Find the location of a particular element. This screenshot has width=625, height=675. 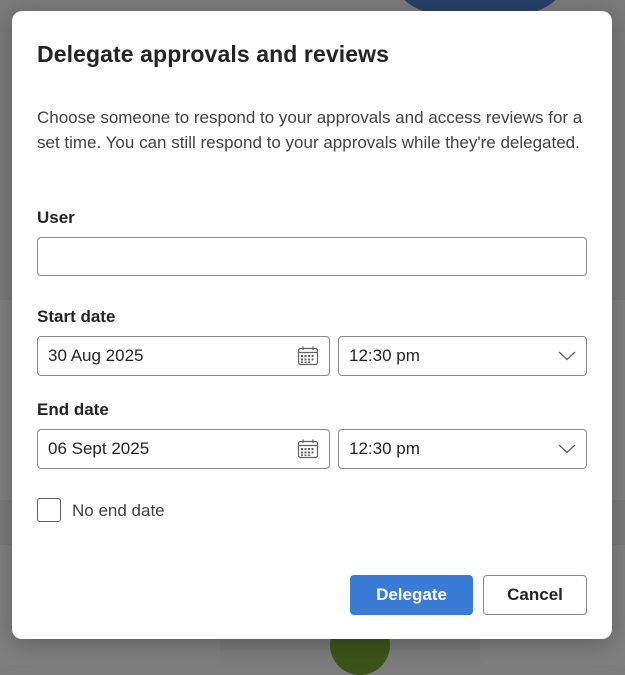

user-input is located at coordinates (312, 256).